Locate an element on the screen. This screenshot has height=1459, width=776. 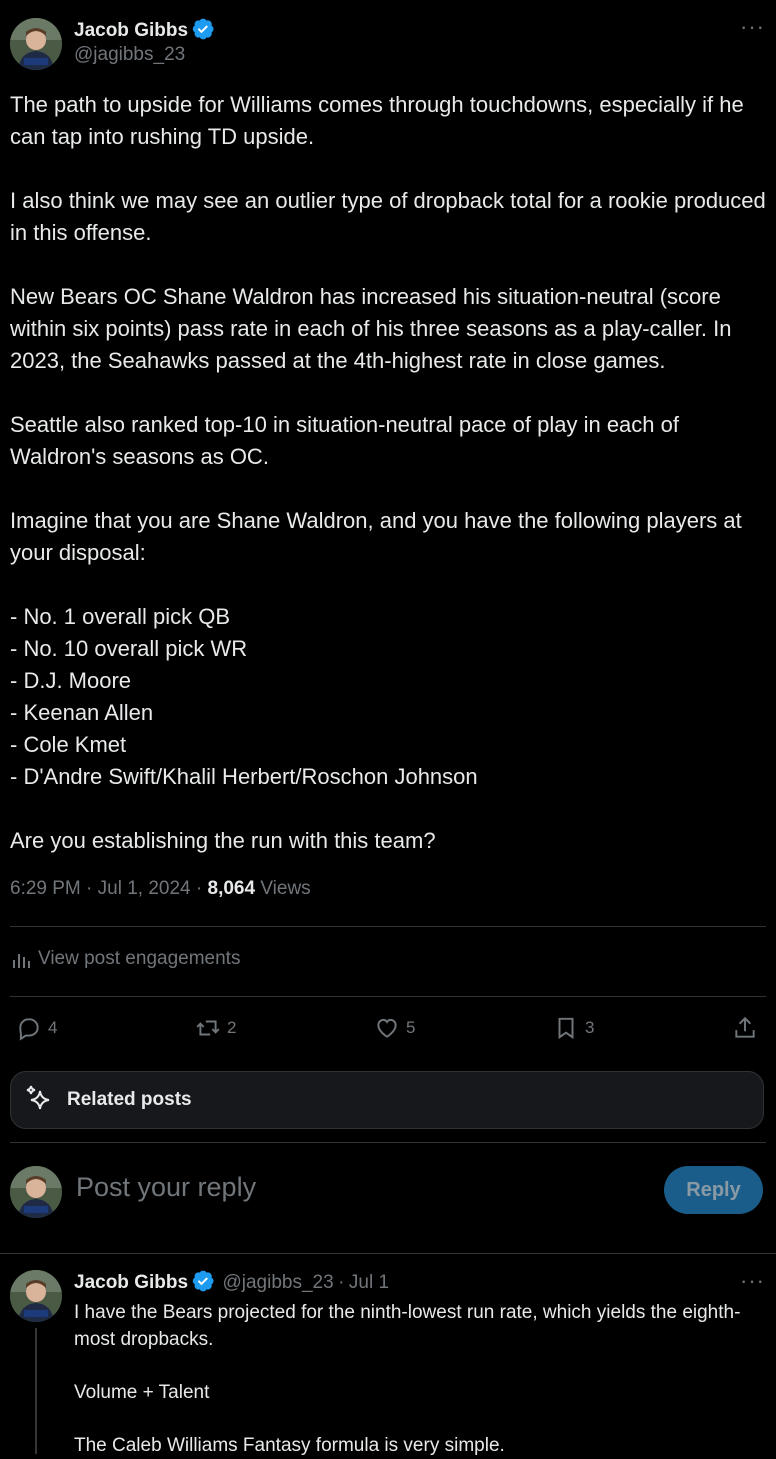
reply-date: Jul 1 is located at coordinates (369, 1282).